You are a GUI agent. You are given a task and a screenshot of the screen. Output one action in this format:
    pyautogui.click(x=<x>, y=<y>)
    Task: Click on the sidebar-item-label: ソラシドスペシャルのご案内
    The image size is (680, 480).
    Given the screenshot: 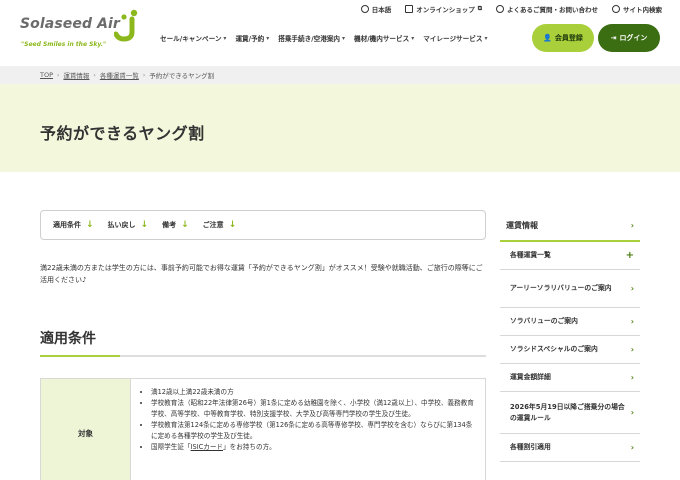 What is the action you would take?
    pyautogui.click(x=554, y=349)
    